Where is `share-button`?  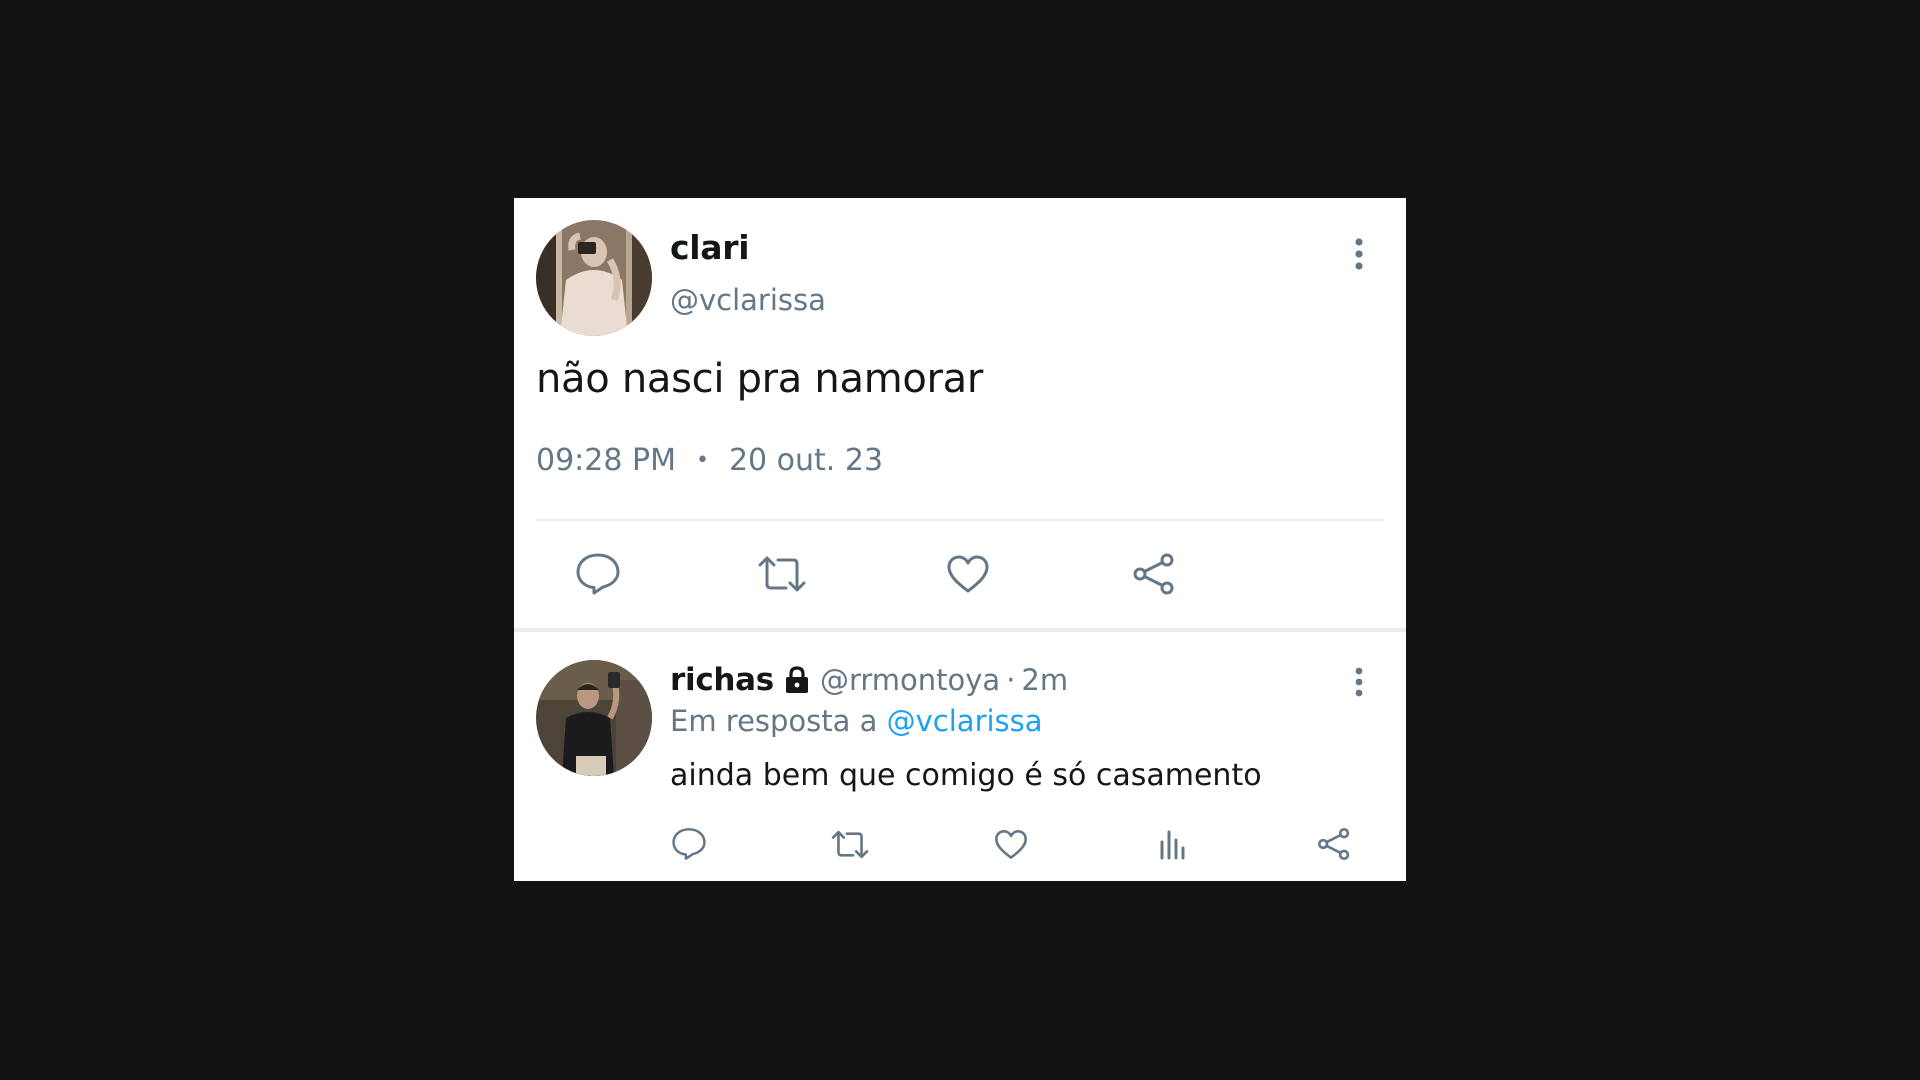 share-button is located at coordinates (1154, 574).